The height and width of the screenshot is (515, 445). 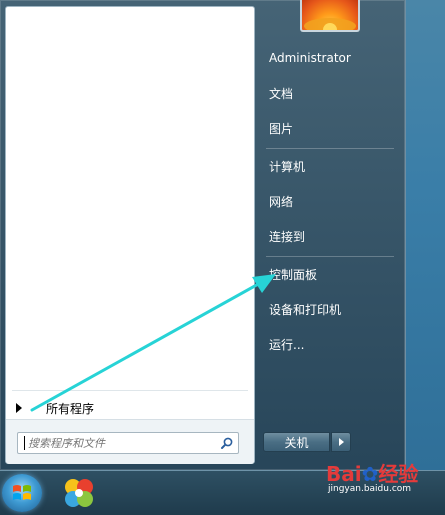 I want to click on arrow-right-icon, so click(x=341, y=442).